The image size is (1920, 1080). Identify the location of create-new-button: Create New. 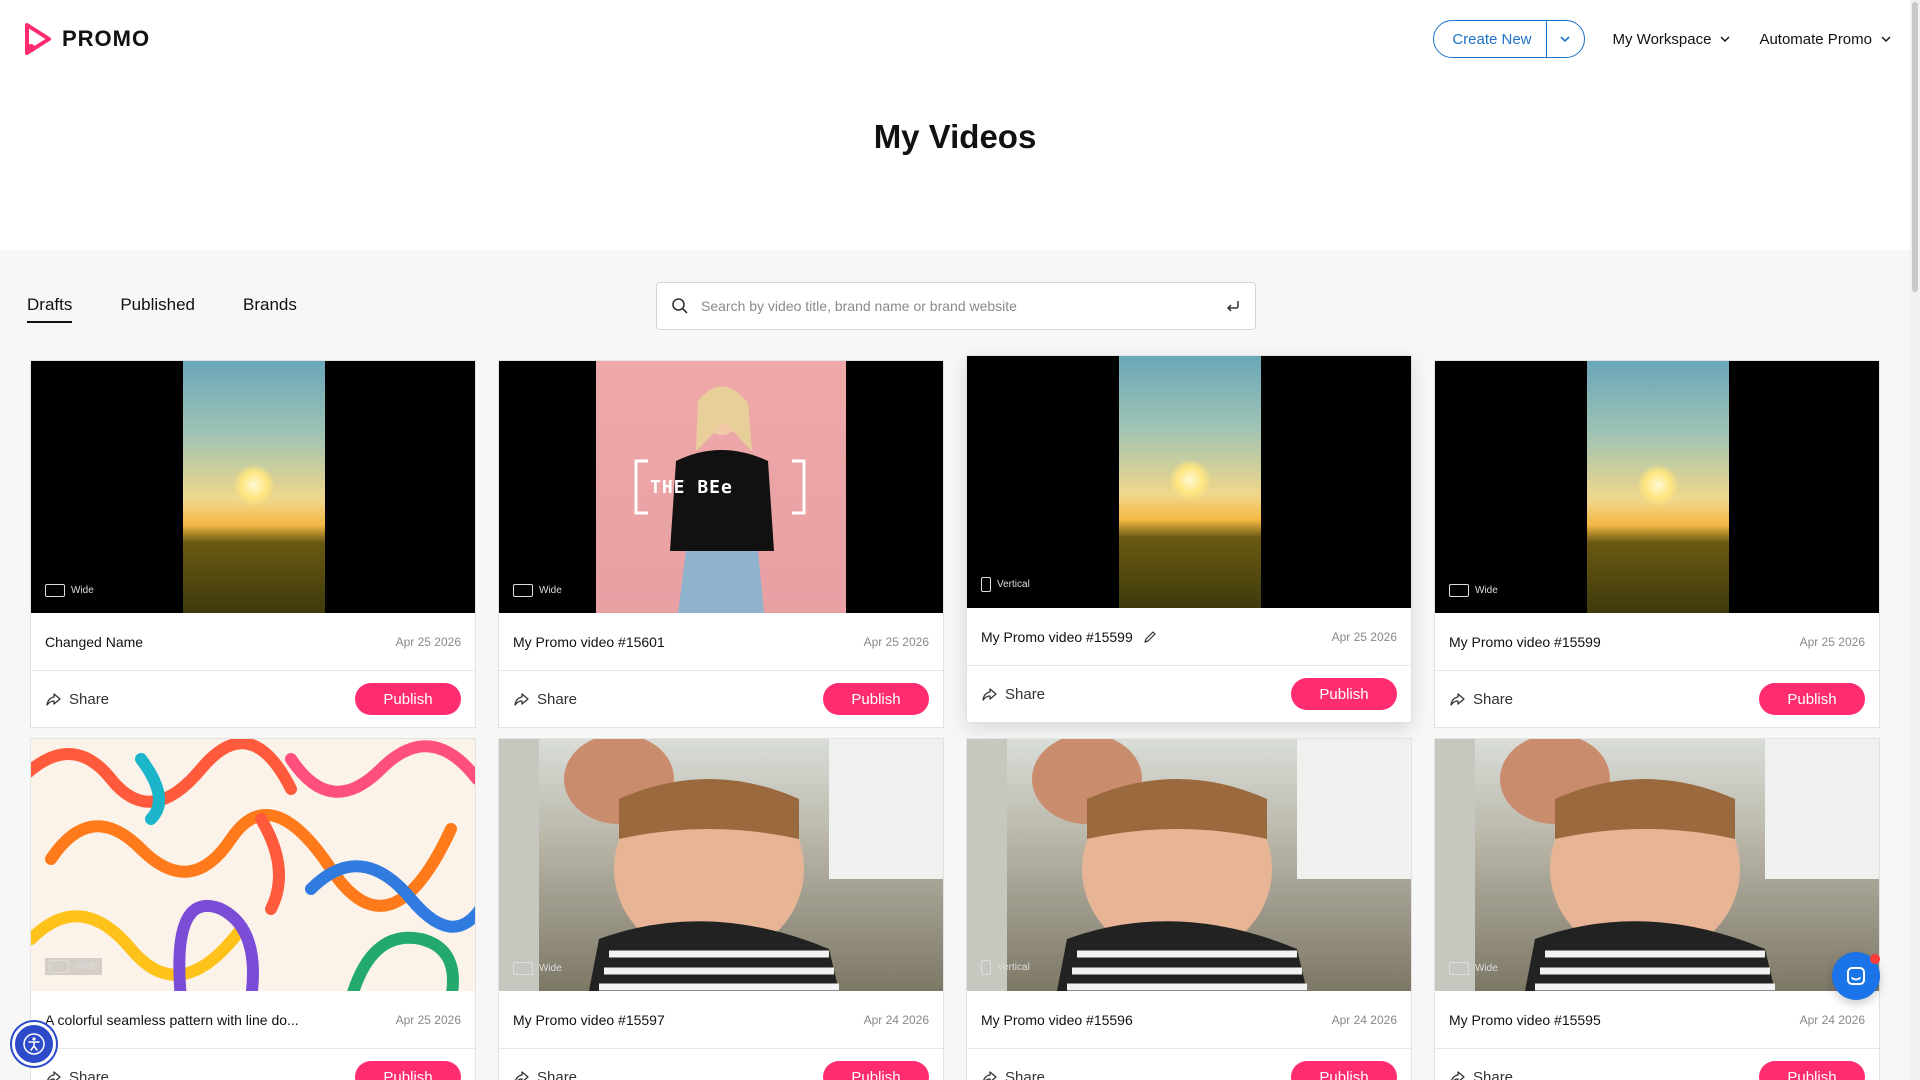
(1509, 39).